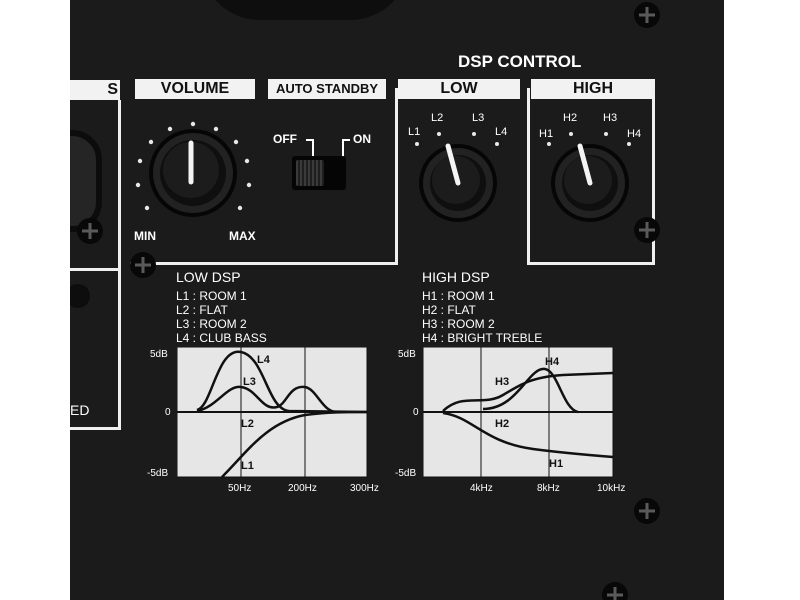  What do you see at coordinates (195, 89) in the screenshot?
I see `volume-header: VOLUME` at bounding box center [195, 89].